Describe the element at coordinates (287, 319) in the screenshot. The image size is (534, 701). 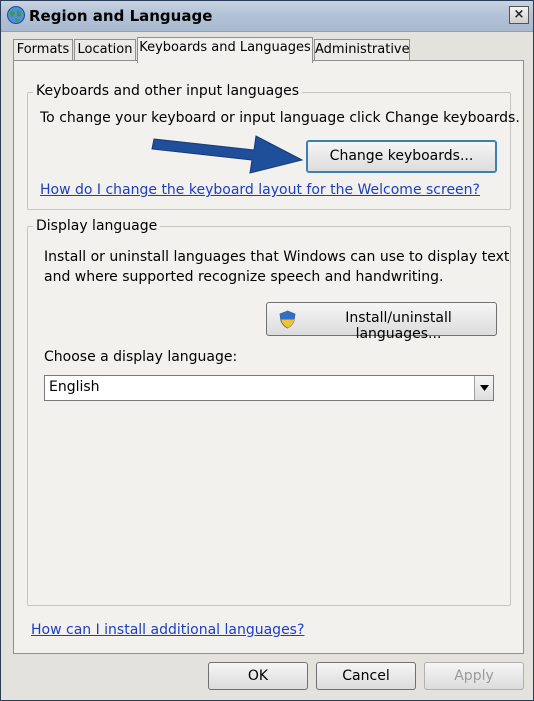
I see `shield-icon` at that location.